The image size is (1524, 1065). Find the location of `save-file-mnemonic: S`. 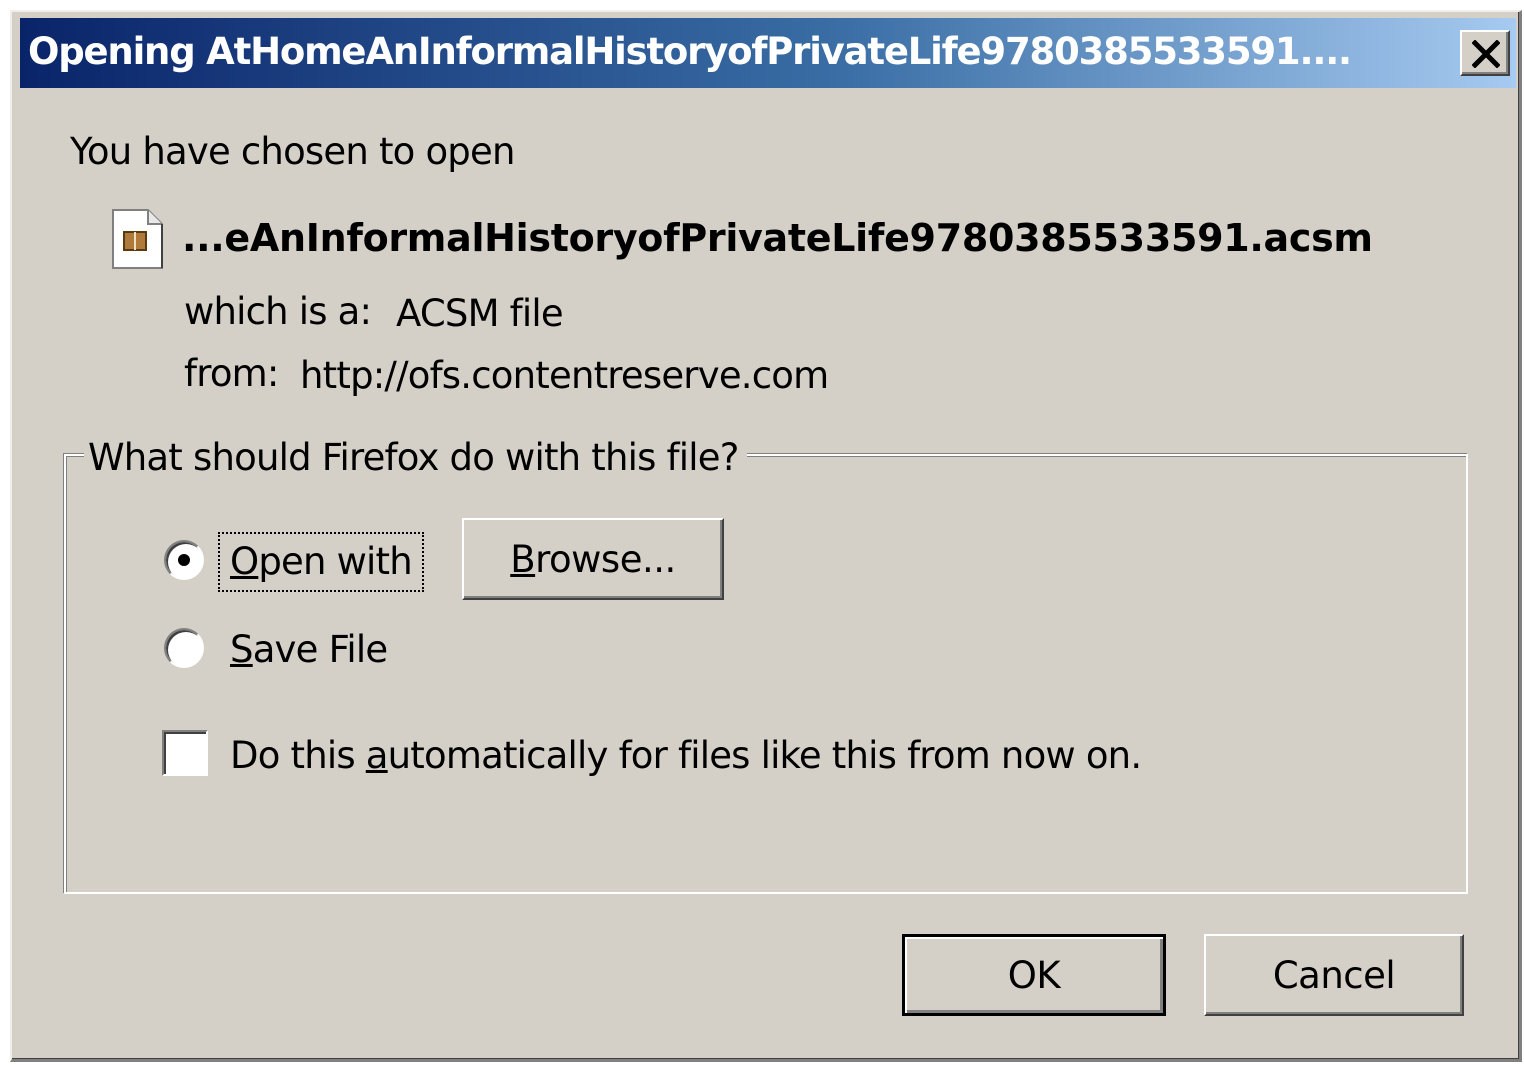

save-file-mnemonic: S is located at coordinates (241, 649).